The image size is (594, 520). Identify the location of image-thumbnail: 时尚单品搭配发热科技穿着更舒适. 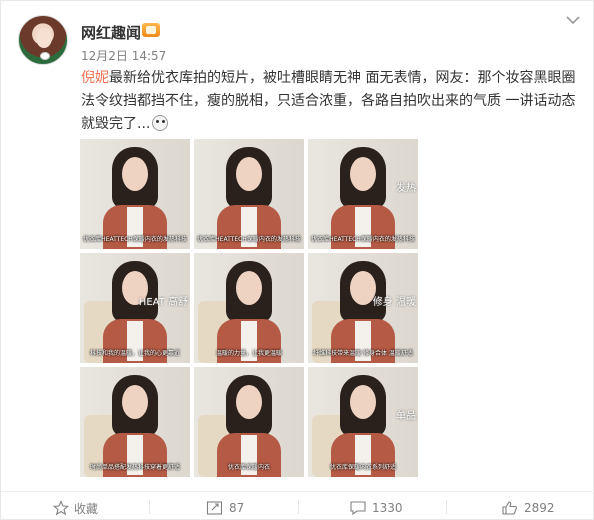
(135, 422).